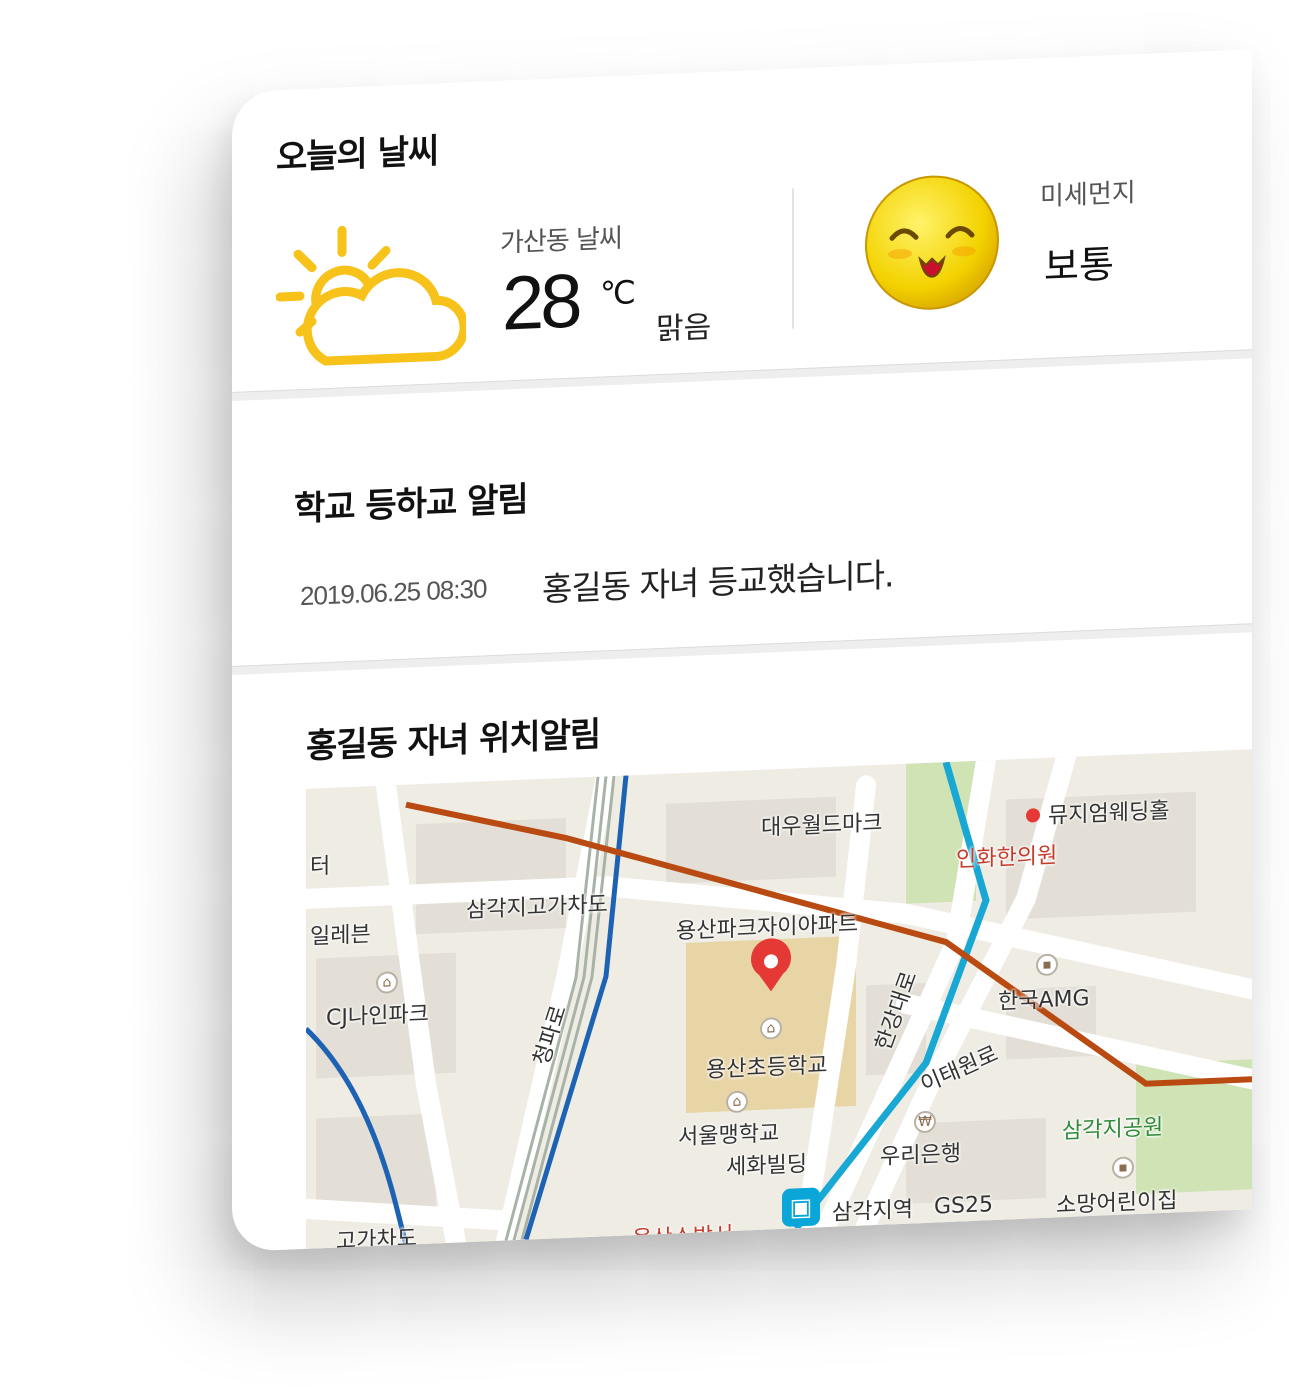  I want to click on map-label-fire: 용산소방서, so click(683, 1235).